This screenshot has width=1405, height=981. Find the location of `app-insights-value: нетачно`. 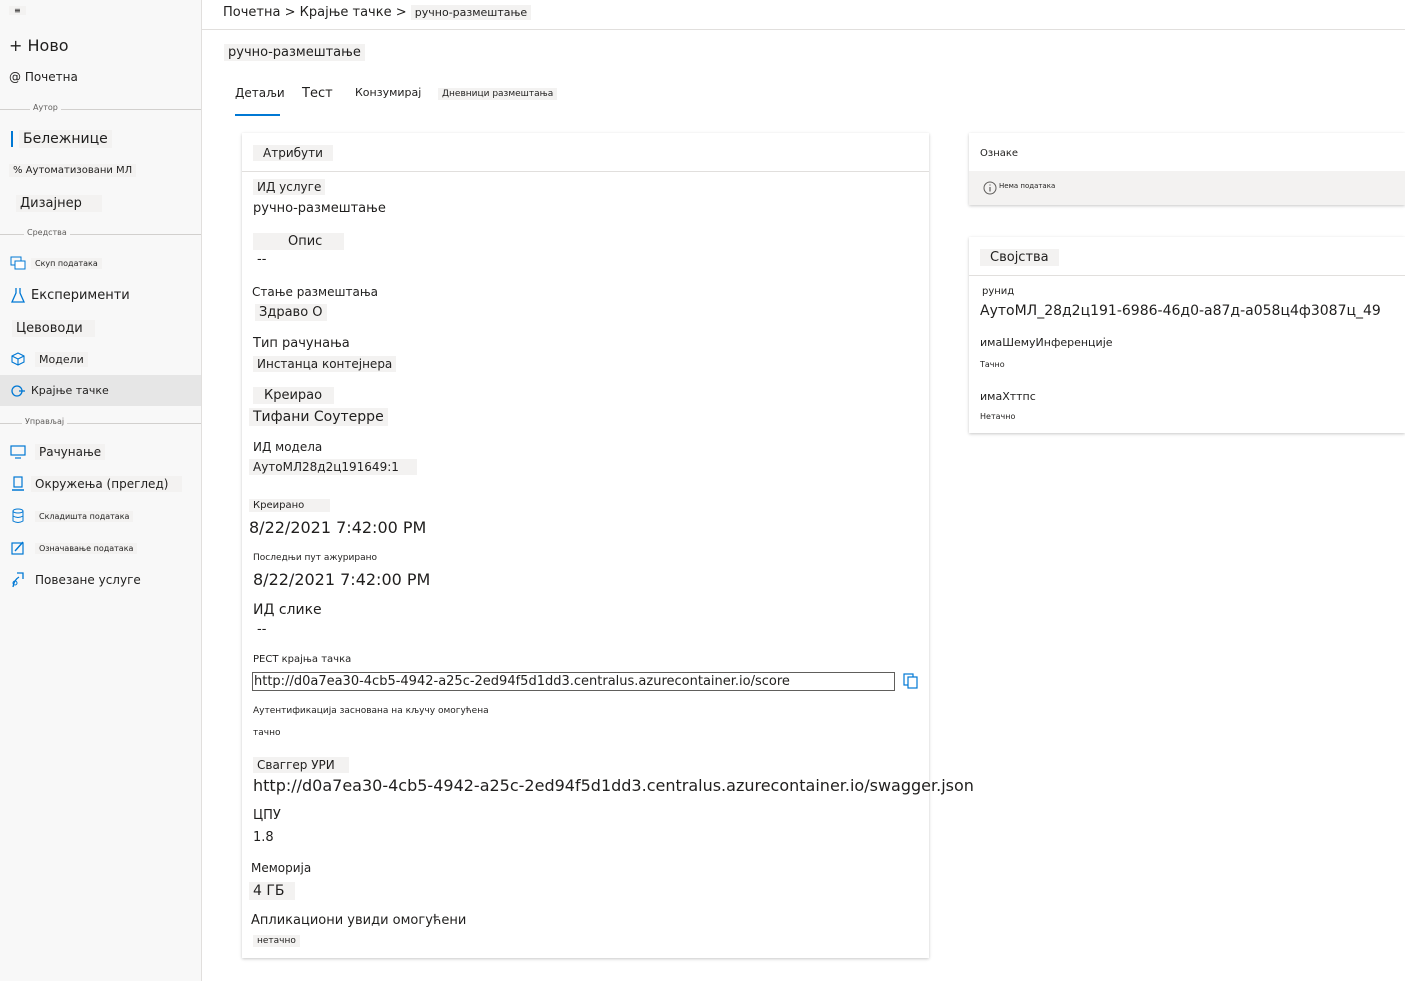

app-insights-value: нетачно is located at coordinates (276, 941).